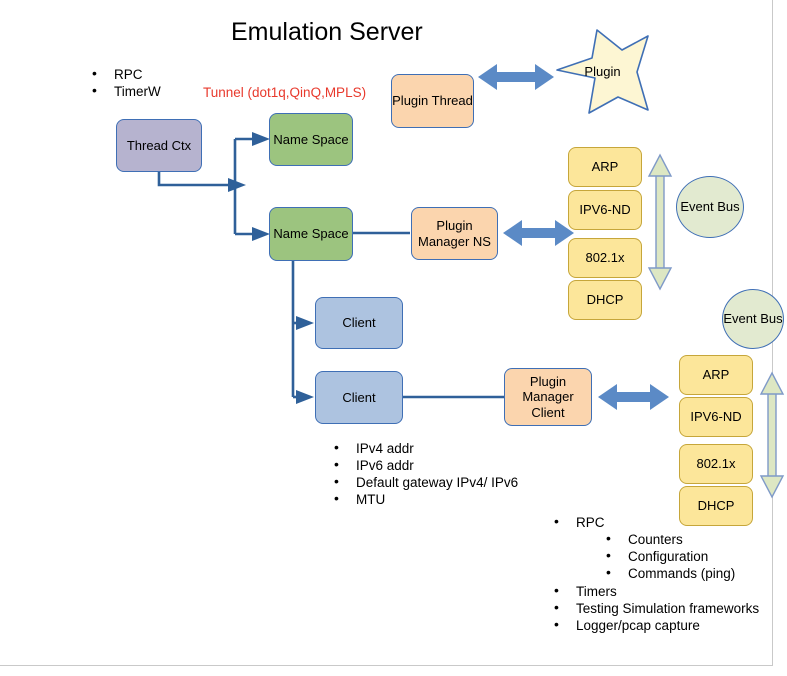 The width and height of the screenshot is (787, 676). I want to click on protocol-box-arp-bottom: ARP, so click(716, 375).